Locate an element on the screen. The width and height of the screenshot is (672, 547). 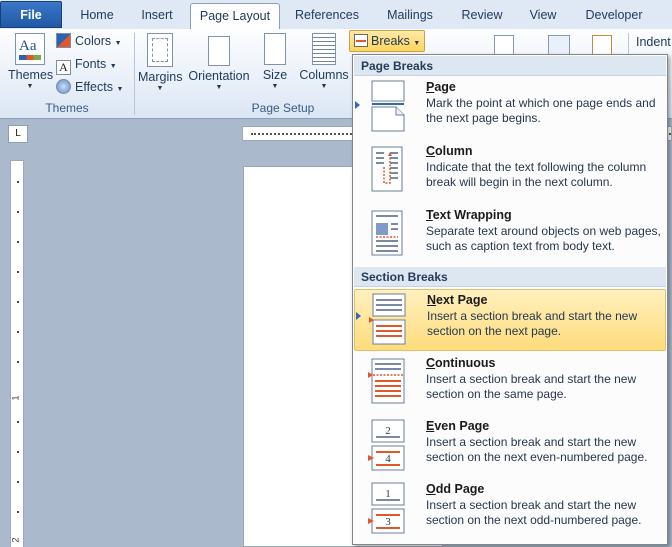
menu-item-title: Odd Page is located at coordinates (455, 489).